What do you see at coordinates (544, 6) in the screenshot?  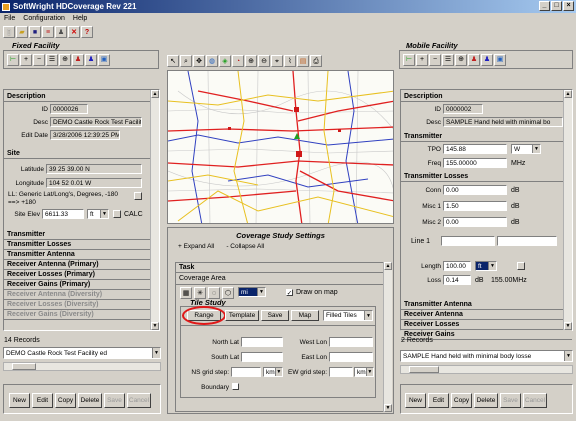 I see `minimize-button: _` at bounding box center [544, 6].